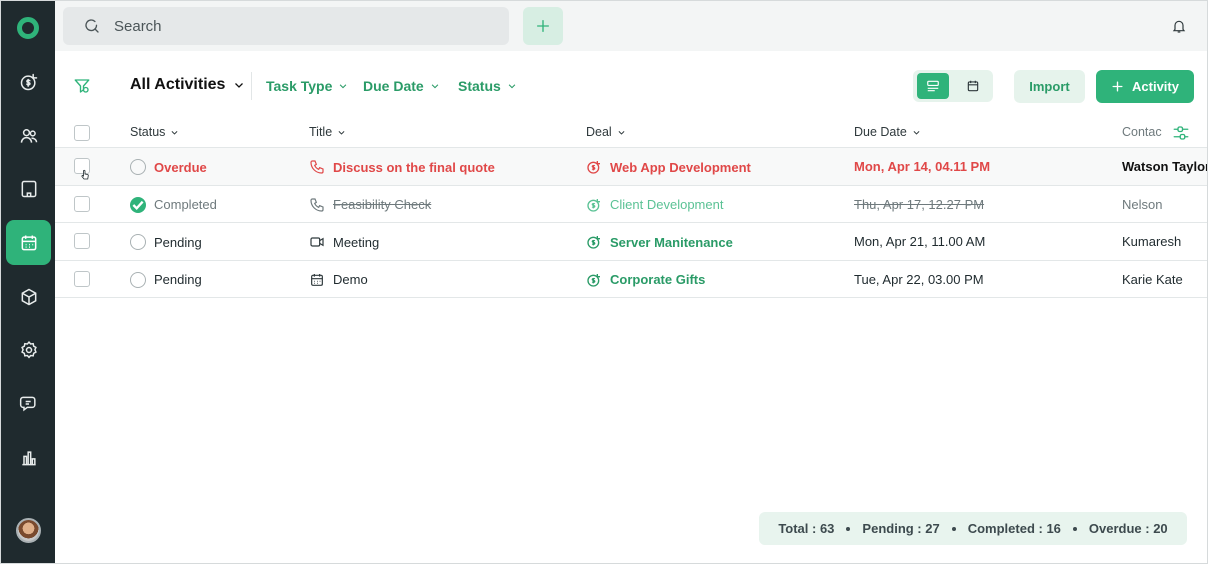 This screenshot has width=1208, height=564. I want to click on status-cell: Pending, so click(166, 242).